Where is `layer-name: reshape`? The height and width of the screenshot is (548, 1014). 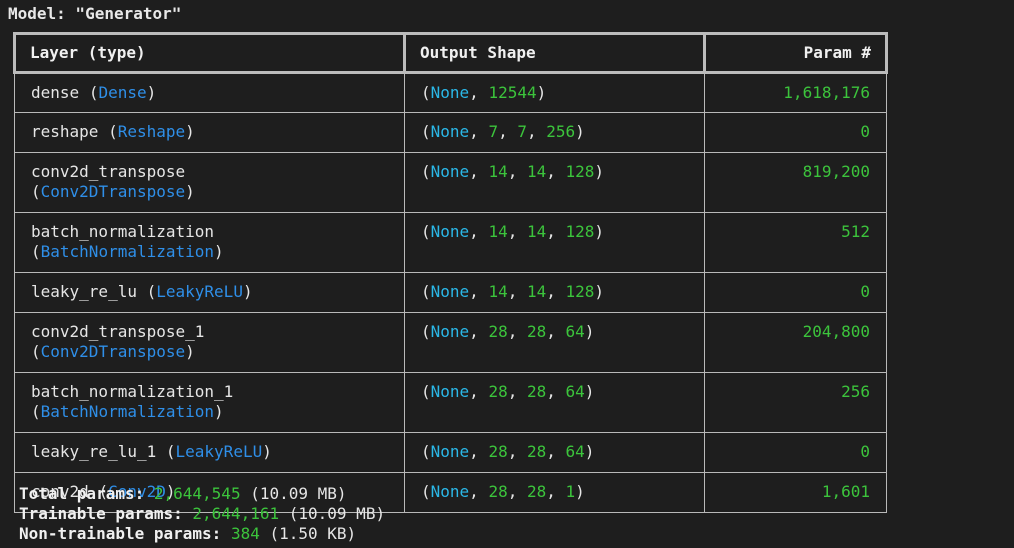
layer-name: reshape is located at coordinates (65, 131).